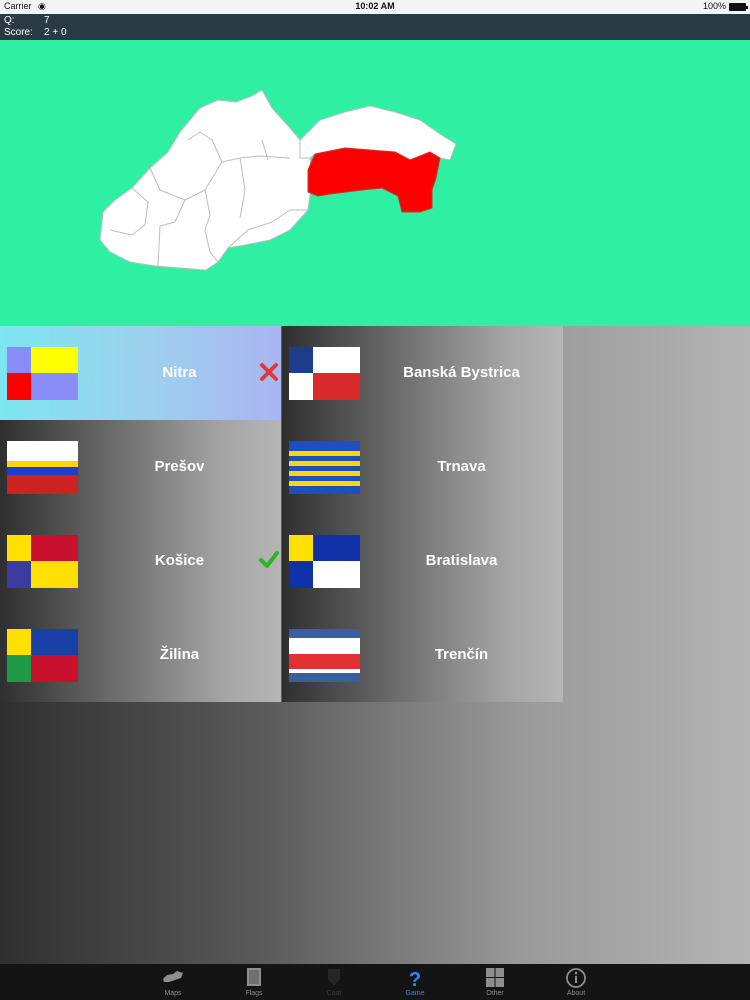 This screenshot has height=1000, width=750. I want to click on answer-trnava: Trnava, so click(422, 467).